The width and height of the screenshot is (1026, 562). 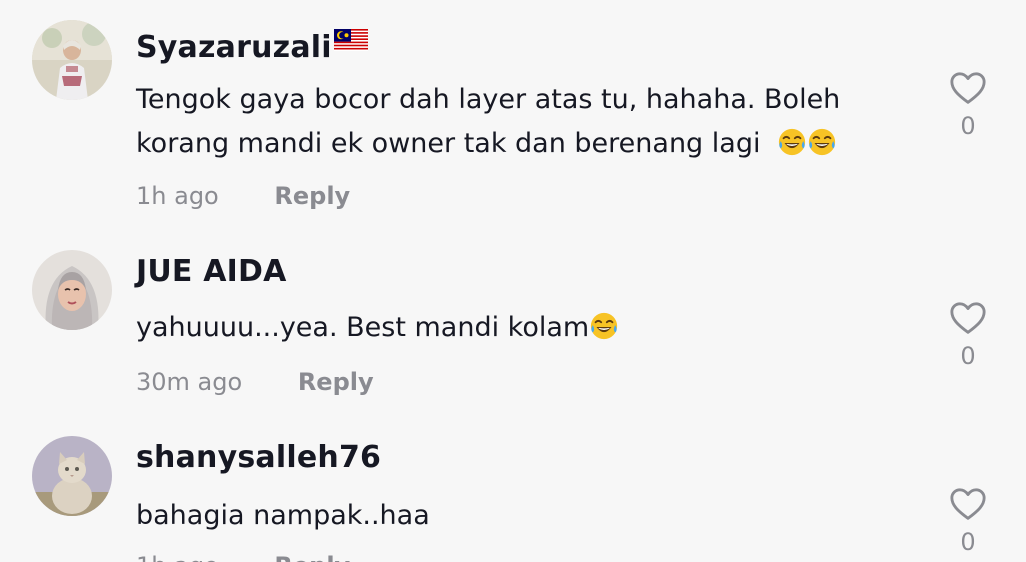 What do you see at coordinates (211, 271) in the screenshot?
I see `username: JUE AIDA` at bounding box center [211, 271].